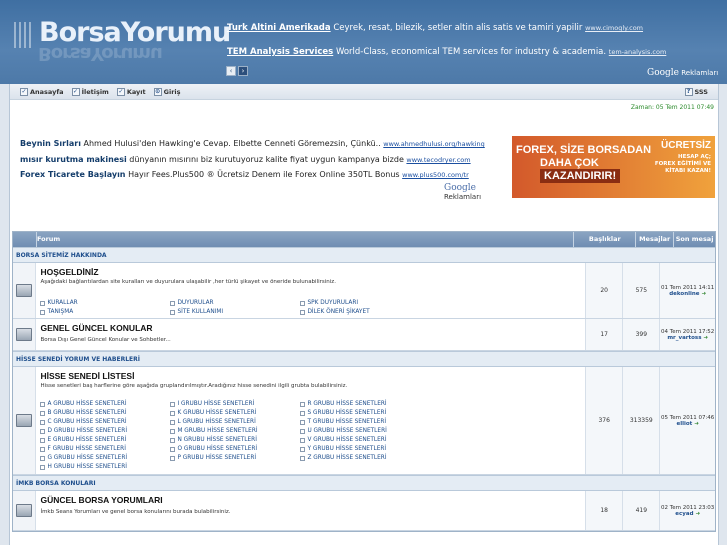 This screenshot has width=727, height=545. I want to click on faq-label: SSS, so click(701, 92).